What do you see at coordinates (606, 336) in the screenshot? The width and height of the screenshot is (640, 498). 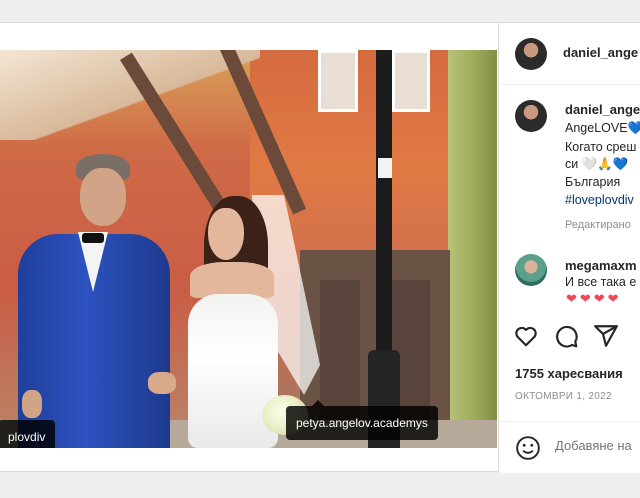 I see `share-icon` at bounding box center [606, 336].